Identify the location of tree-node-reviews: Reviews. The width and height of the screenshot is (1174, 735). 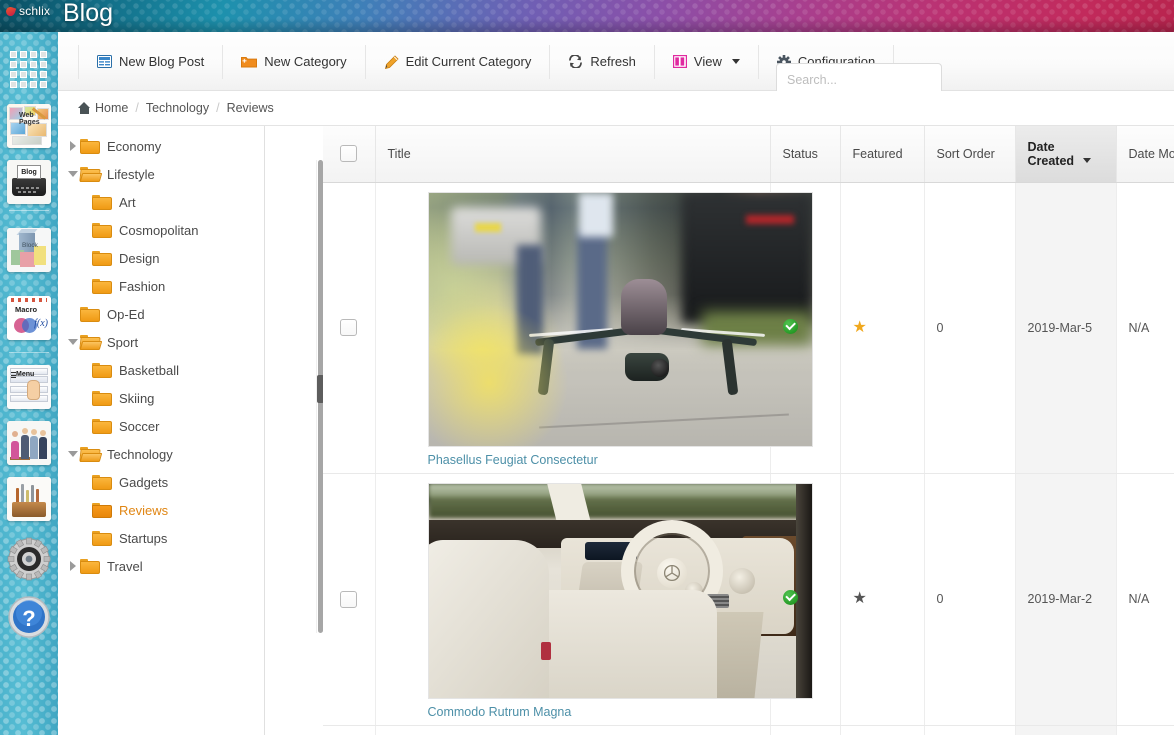
(161, 510).